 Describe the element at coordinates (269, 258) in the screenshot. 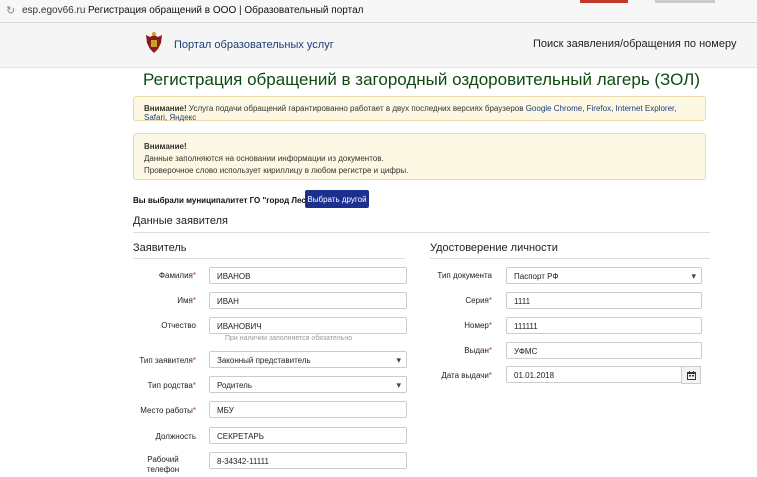

I see `applicant-divider` at that location.